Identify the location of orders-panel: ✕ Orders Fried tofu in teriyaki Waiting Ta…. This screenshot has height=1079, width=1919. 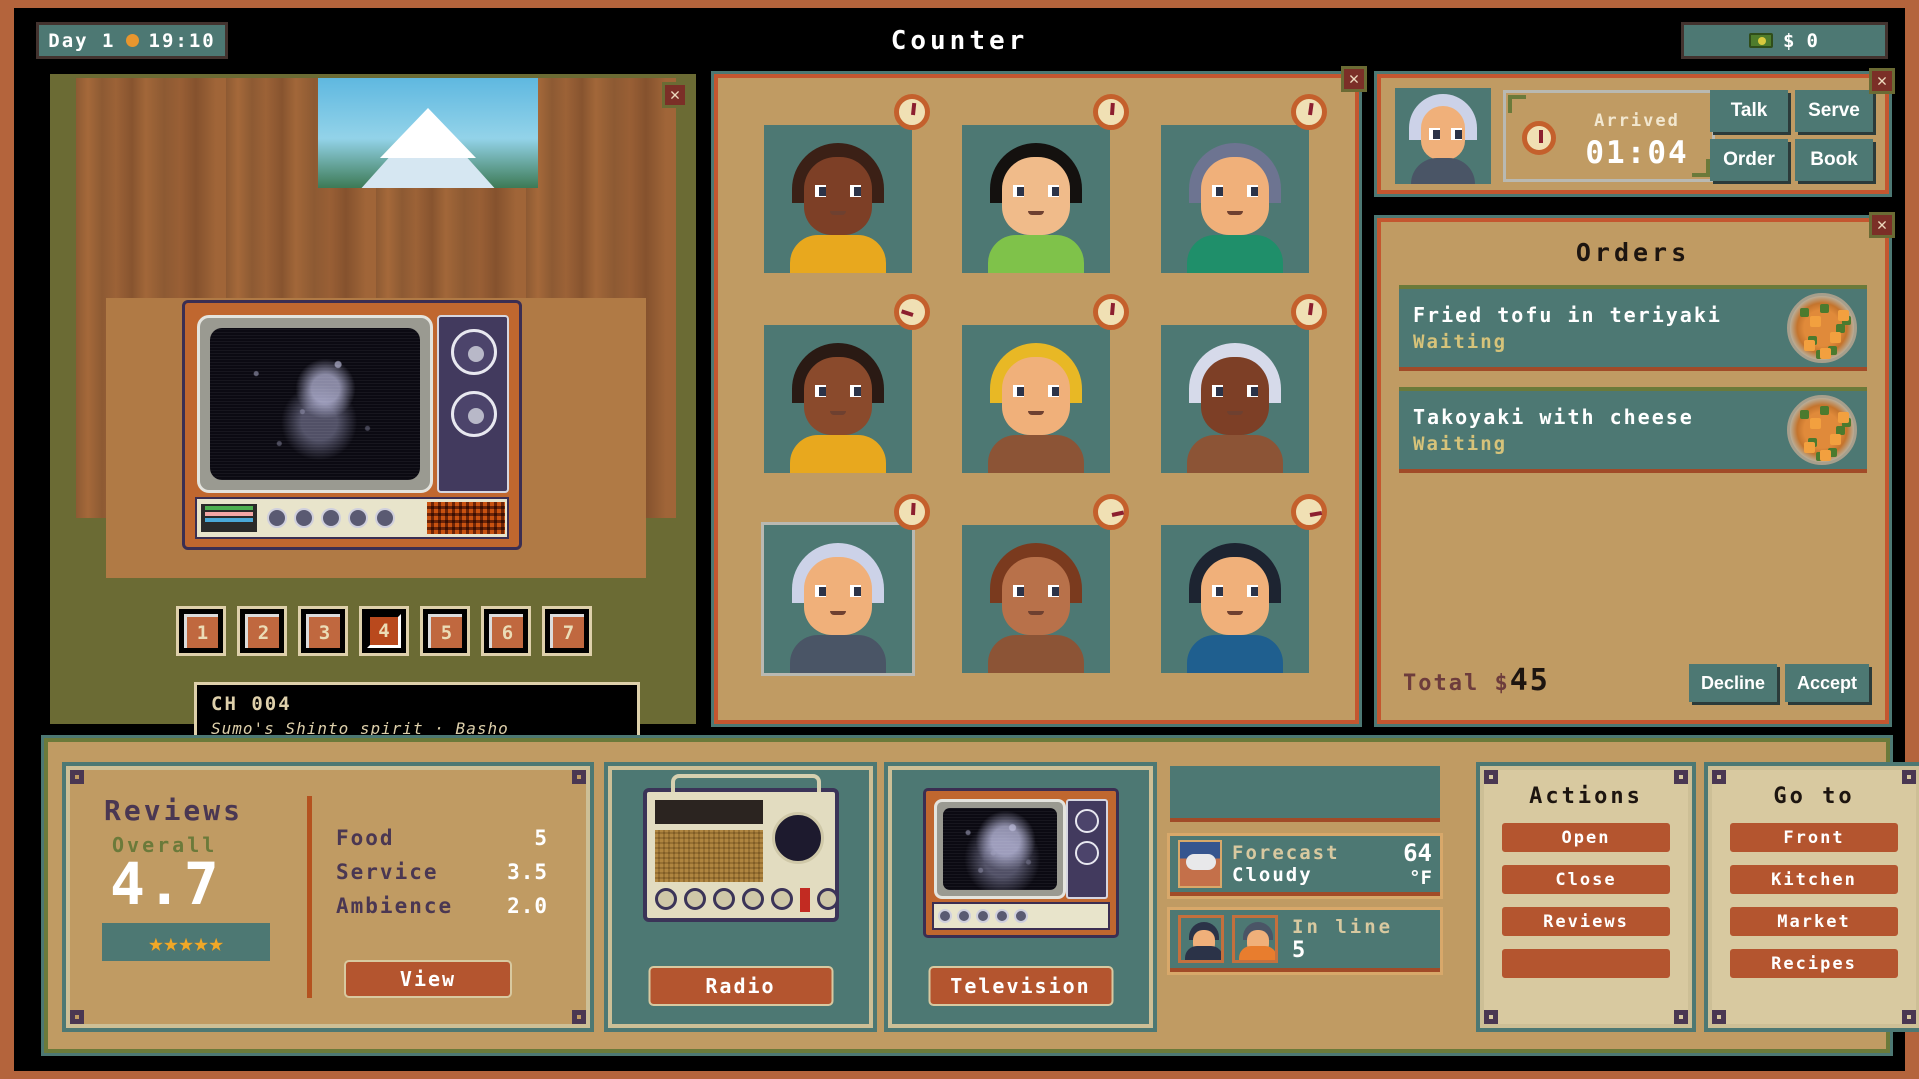
(1634, 469).